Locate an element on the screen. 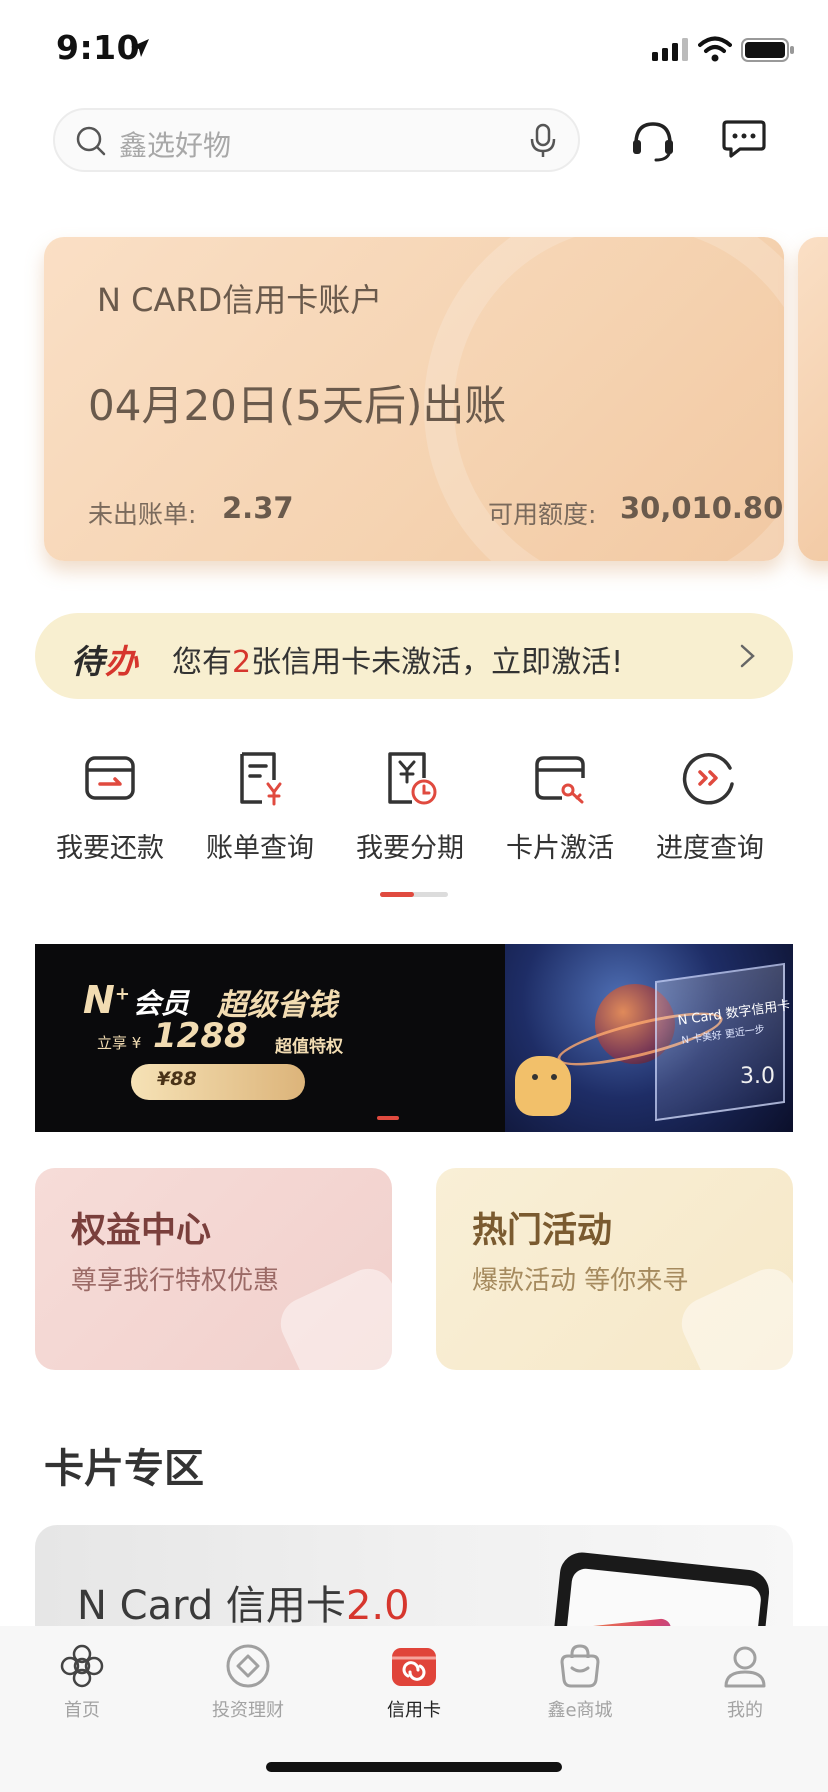  status-bar: 9:10 is located at coordinates (414, 50).